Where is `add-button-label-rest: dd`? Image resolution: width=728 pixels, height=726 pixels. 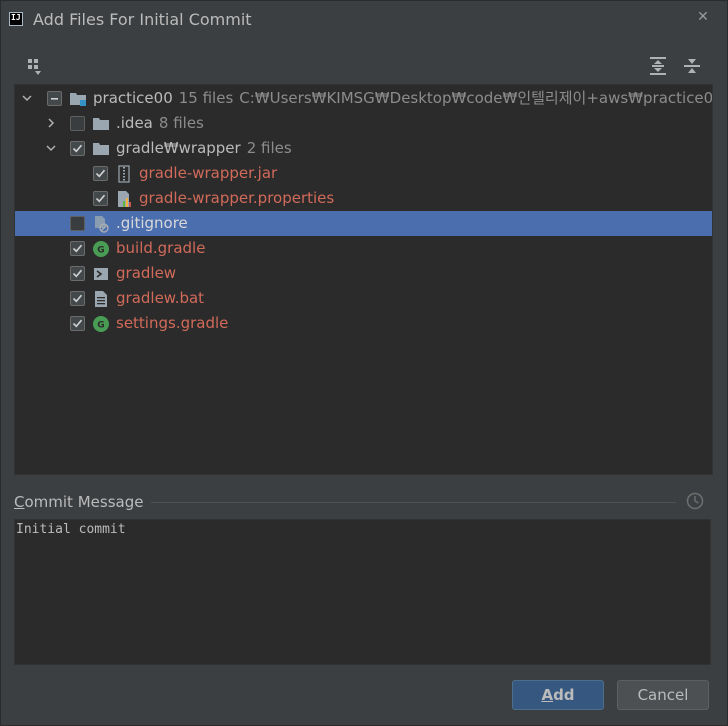 add-button-label-rest: dd is located at coordinates (564, 695).